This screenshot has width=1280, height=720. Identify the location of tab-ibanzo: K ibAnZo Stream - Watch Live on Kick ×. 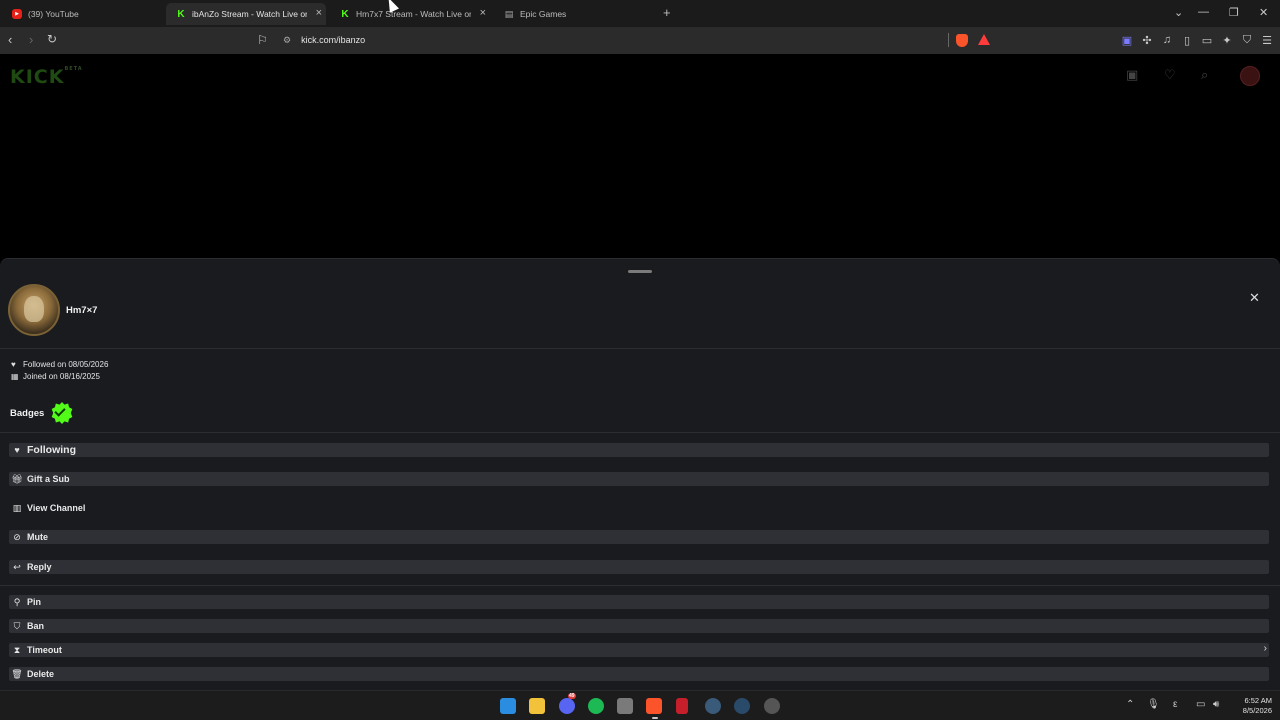
(246, 14).